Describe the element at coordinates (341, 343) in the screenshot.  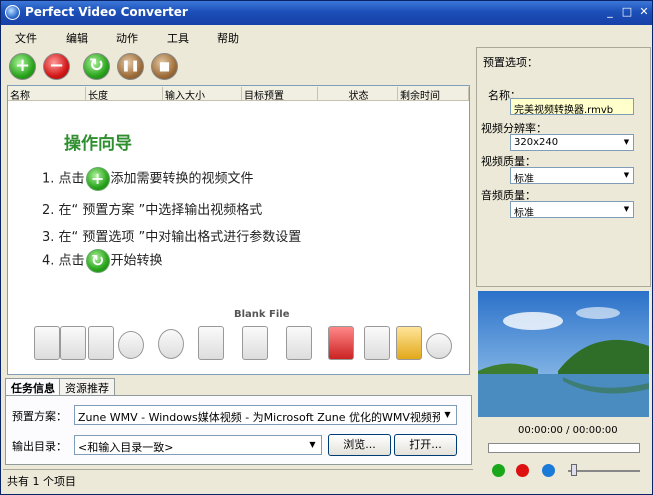
I see `dvd-icon` at that location.